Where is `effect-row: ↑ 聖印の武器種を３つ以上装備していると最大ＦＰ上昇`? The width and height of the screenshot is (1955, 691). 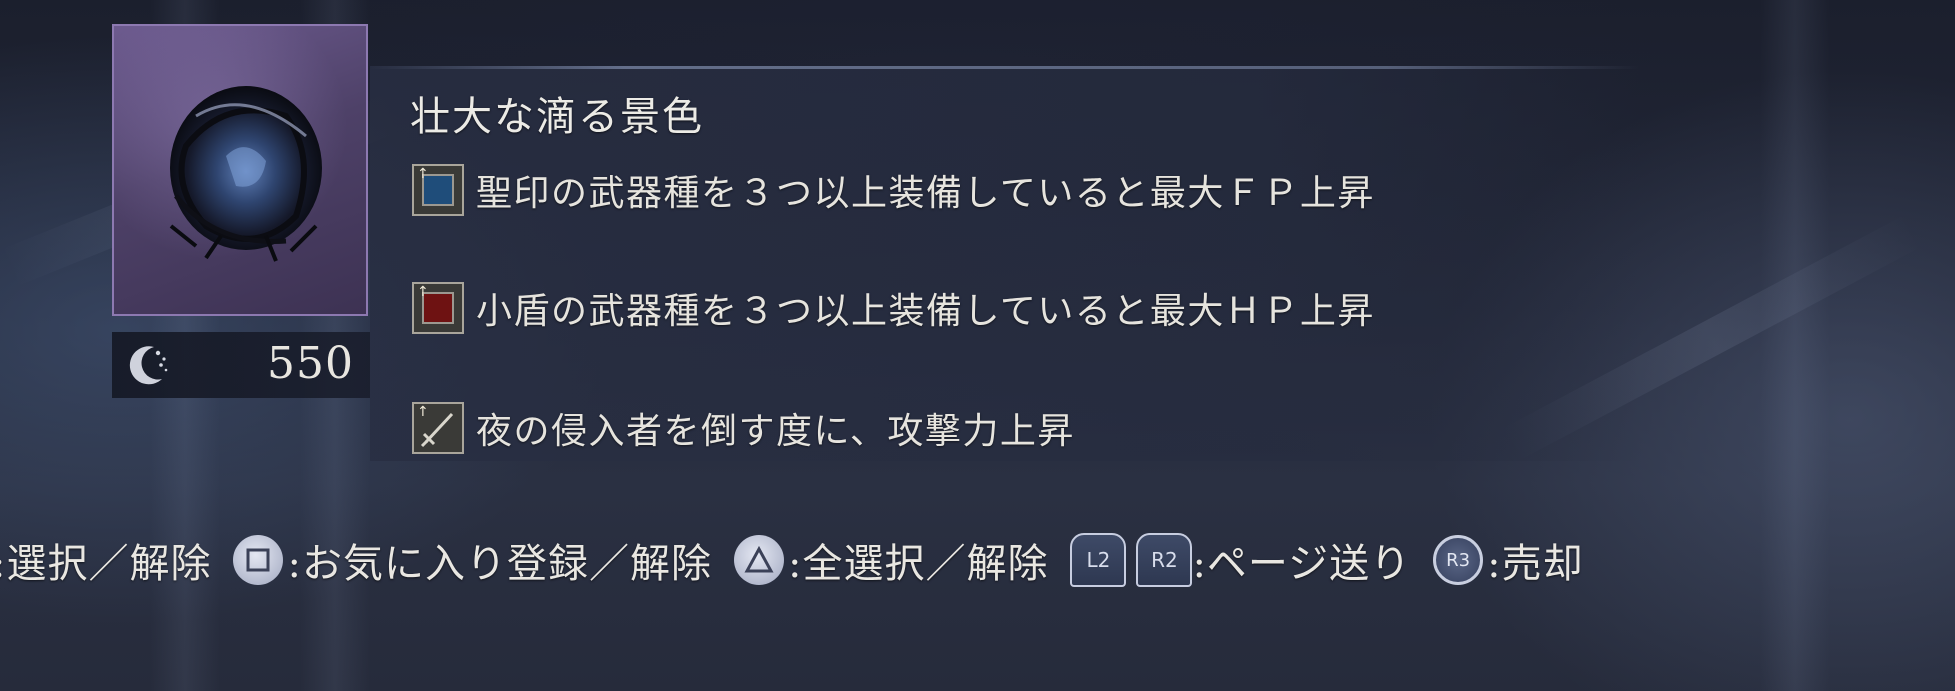
effect-row: ↑ 聖印の武器種を３つ以上装備していると最大ＦＰ上昇 is located at coordinates (893, 190).